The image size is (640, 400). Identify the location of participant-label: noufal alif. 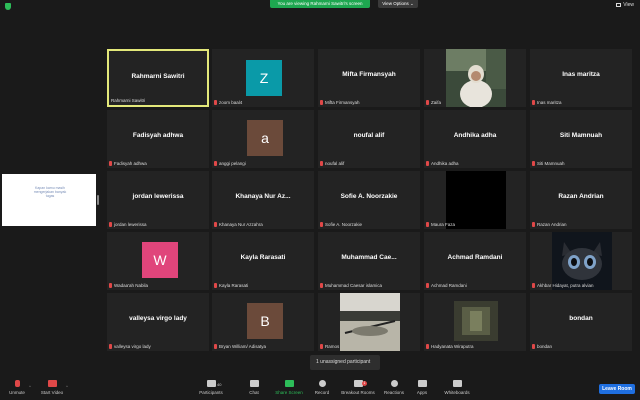
(332, 163).